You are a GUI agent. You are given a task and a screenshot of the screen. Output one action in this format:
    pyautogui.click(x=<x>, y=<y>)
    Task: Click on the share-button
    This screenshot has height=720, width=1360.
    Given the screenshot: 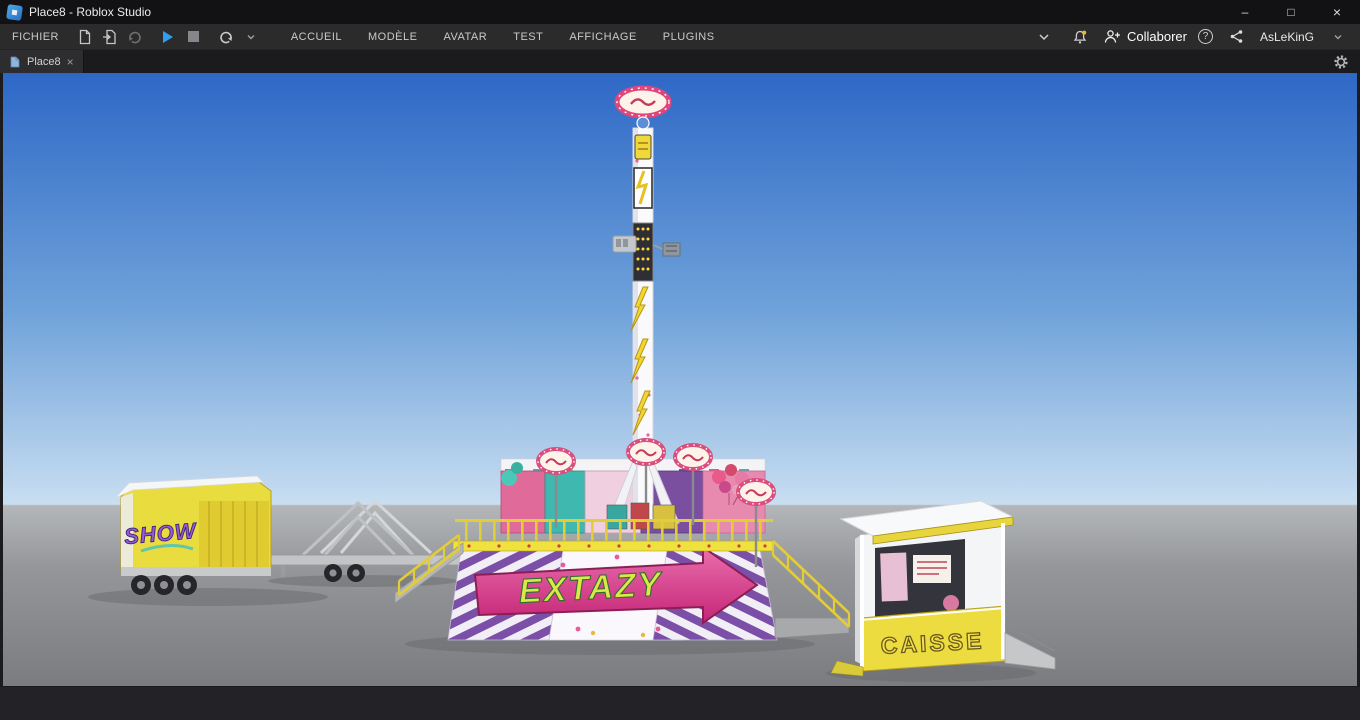 What is the action you would take?
    pyautogui.click(x=1236, y=37)
    